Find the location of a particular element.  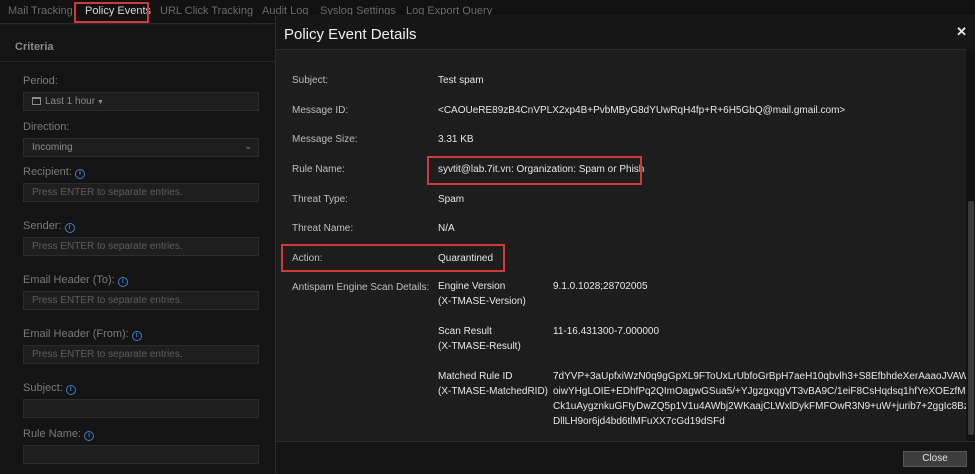

recipient-label: Recipient: i is located at coordinates (54, 172).